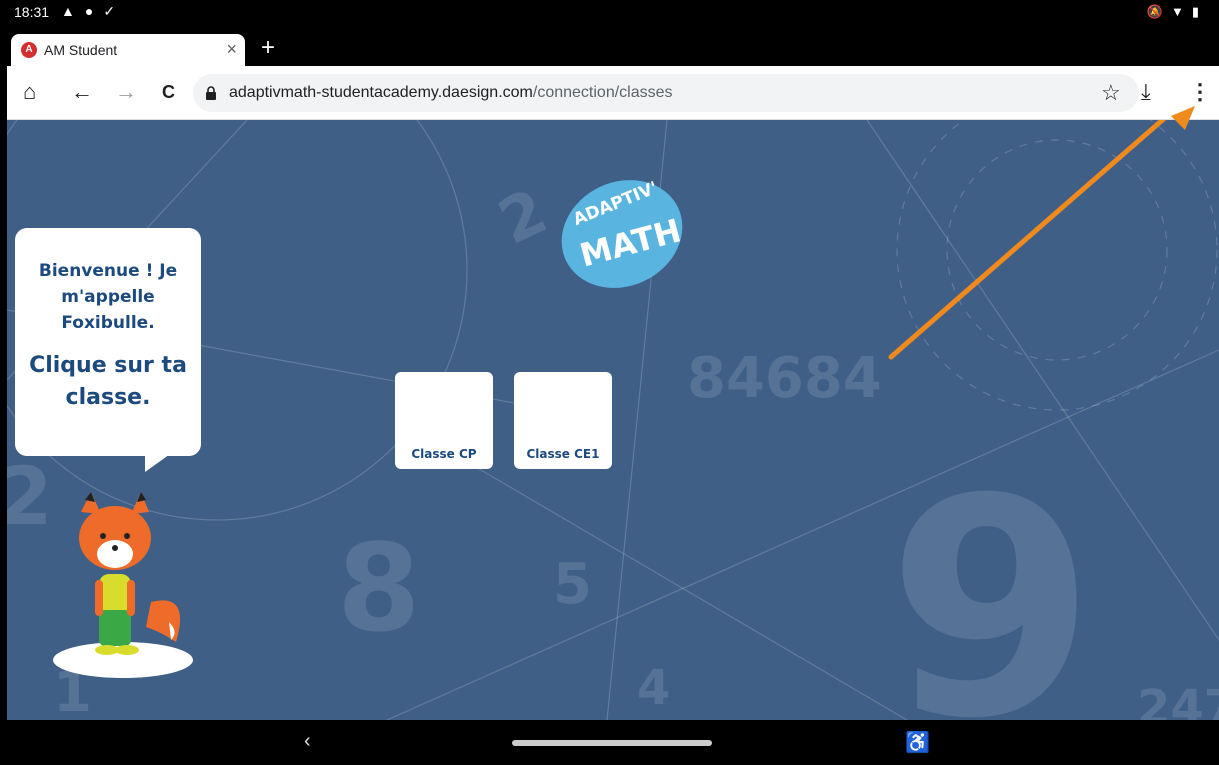 This screenshot has height=765, width=1219. Describe the element at coordinates (1146, 92) in the screenshot. I see `download-icon: ⤓` at that location.